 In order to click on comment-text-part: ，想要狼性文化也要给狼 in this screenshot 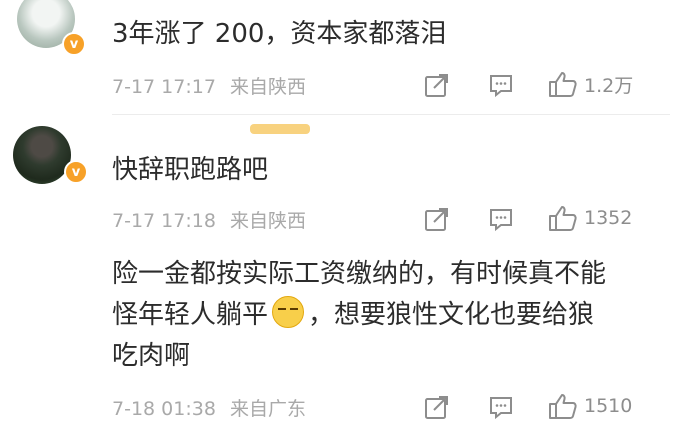, I will do `click(451, 315)`.